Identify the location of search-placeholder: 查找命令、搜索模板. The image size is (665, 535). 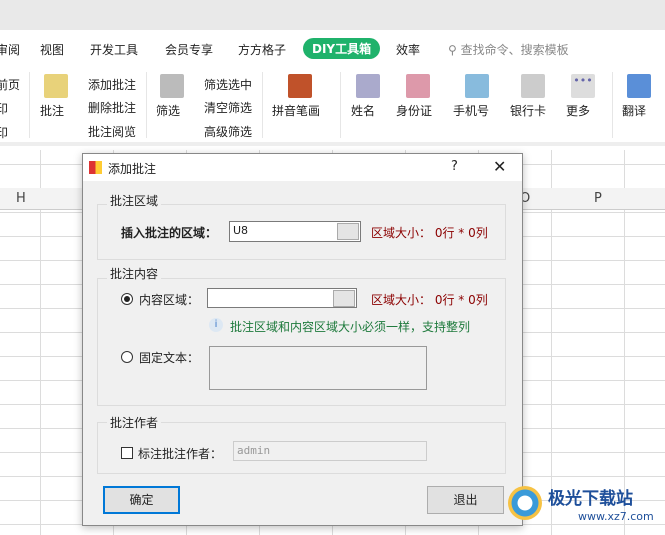
(514, 50).